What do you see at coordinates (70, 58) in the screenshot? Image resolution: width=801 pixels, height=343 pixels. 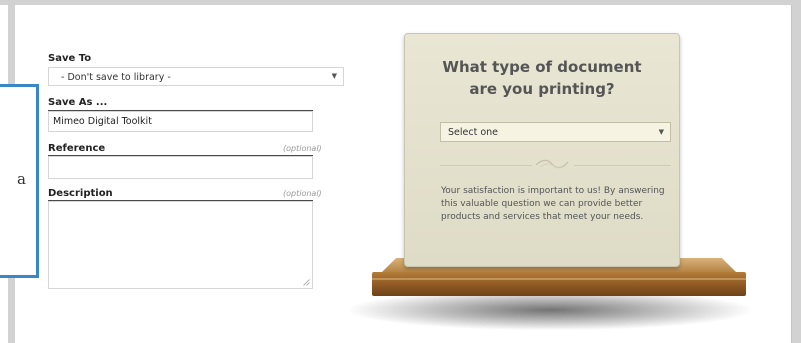 I see `save-to-label: Save To` at bounding box center [70, 58].